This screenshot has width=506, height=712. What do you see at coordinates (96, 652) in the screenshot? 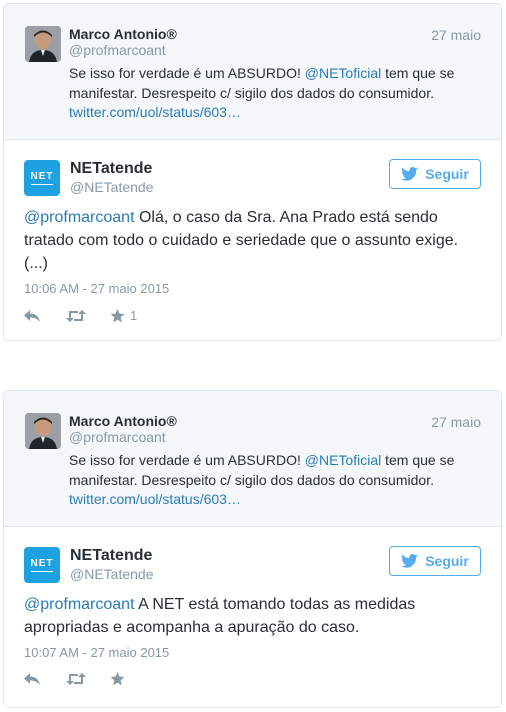
I see `reply-timestamp: 10:07 AM - 27 maio 2015` at bounding box center [96, 652].